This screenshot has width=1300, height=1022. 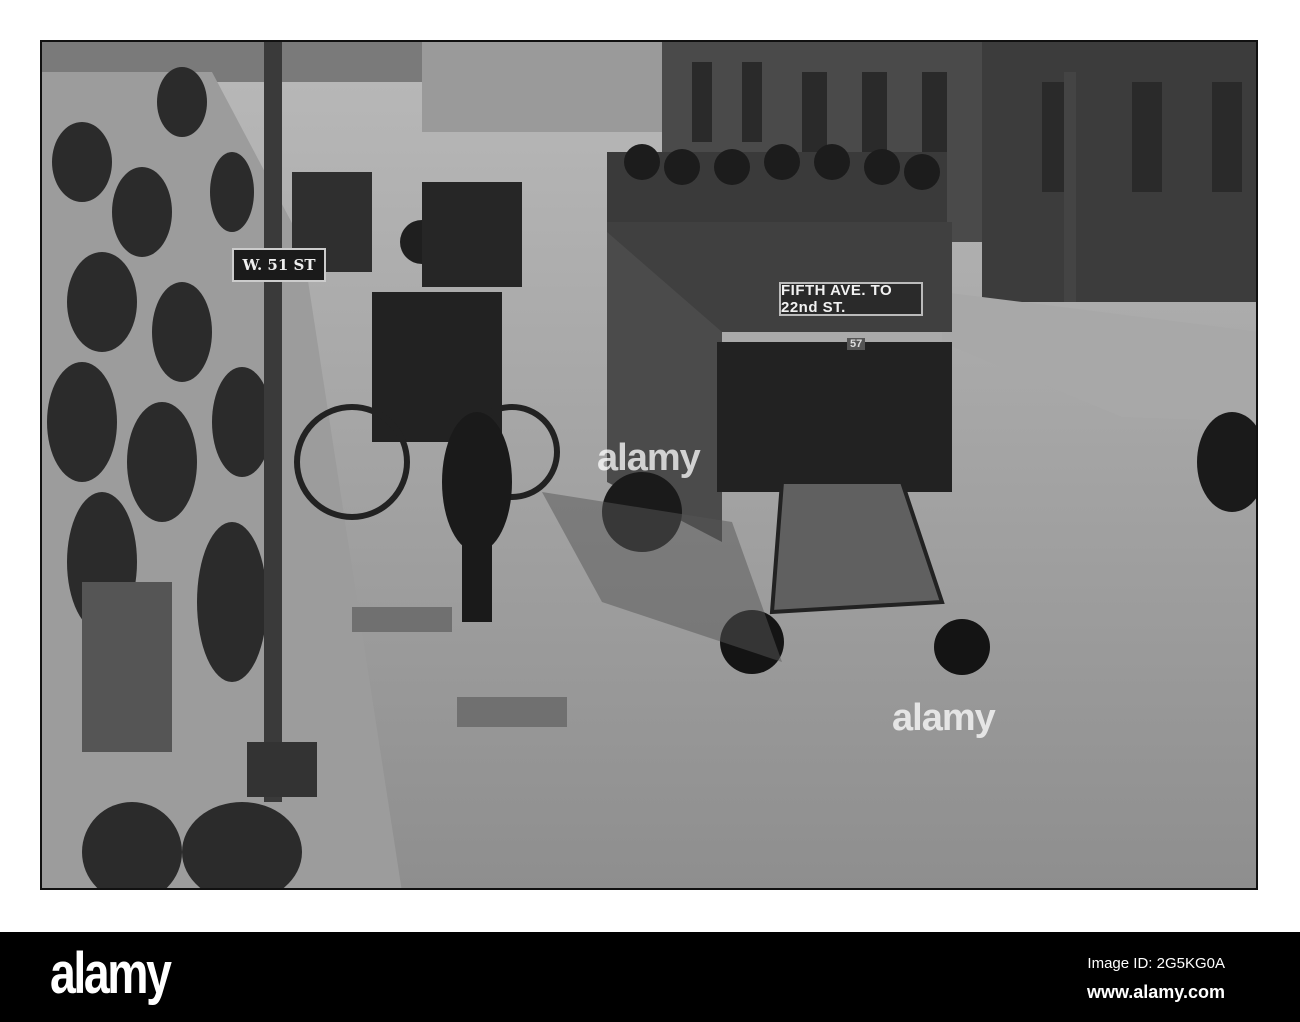 I want to click on alamy-logo: alamy, so click(x=111, y=973).